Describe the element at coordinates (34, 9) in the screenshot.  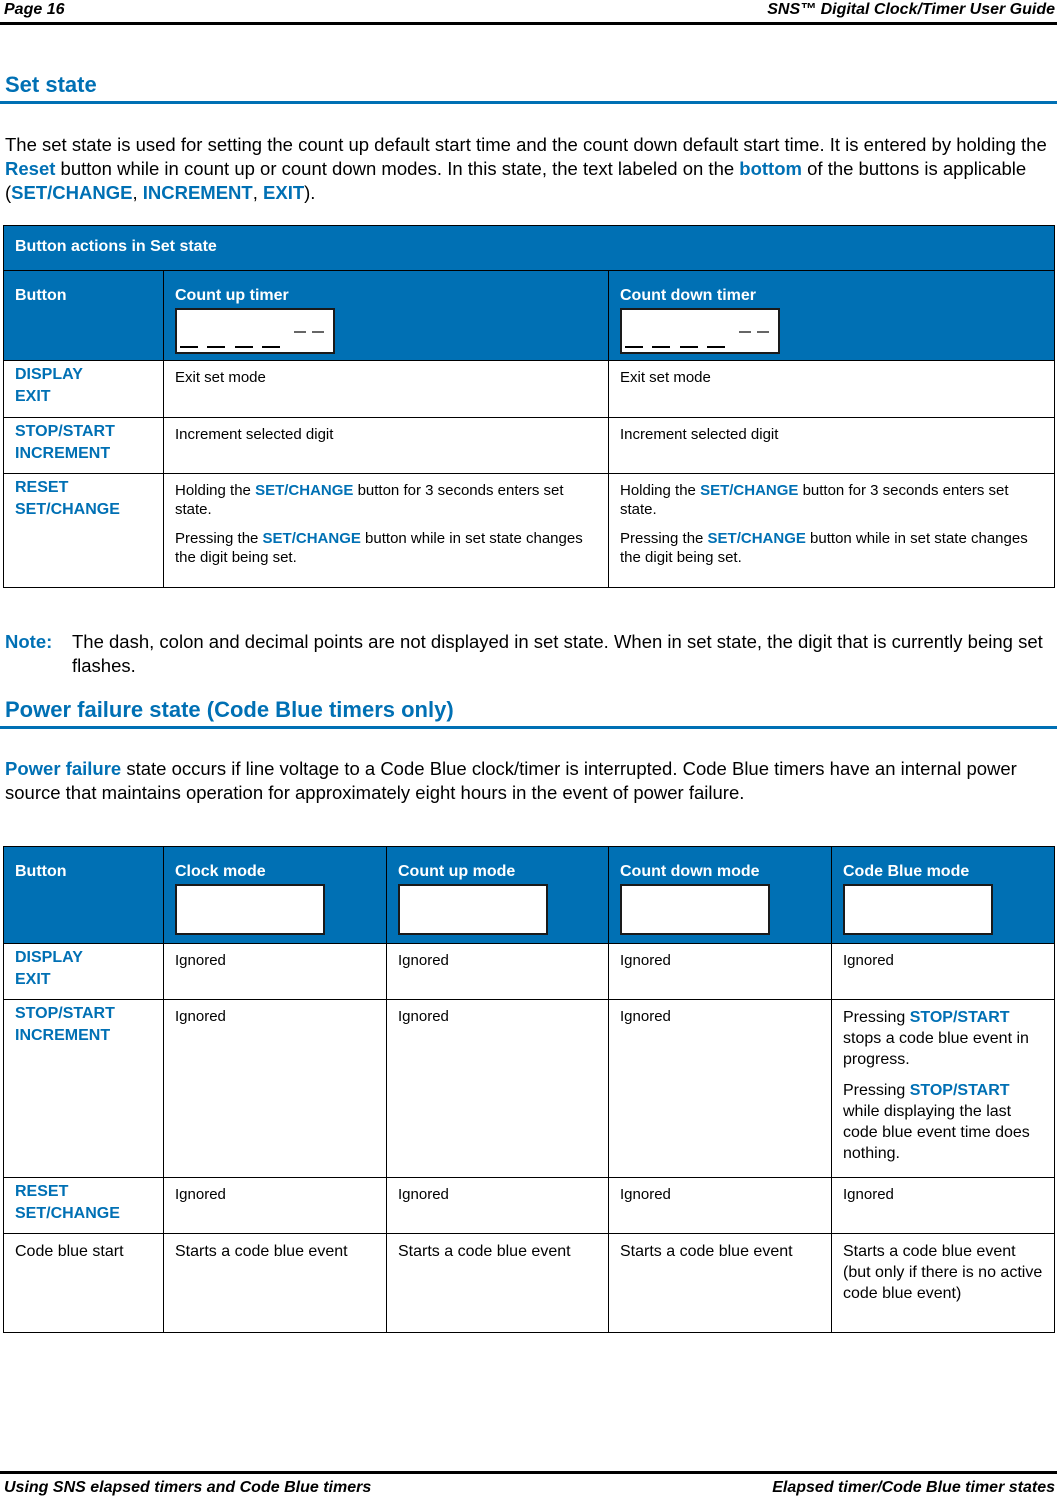
I see `page-number: Page 16` at that location.